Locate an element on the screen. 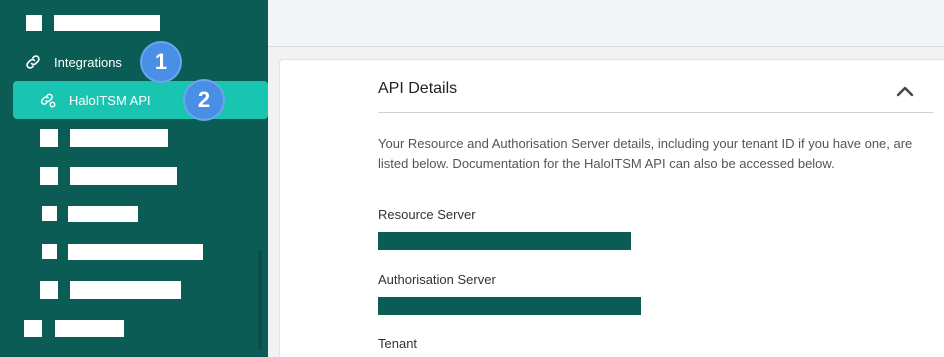  sidebar-item-haloitsm-api: HaloITSM API is located at coordinates (140, 100).